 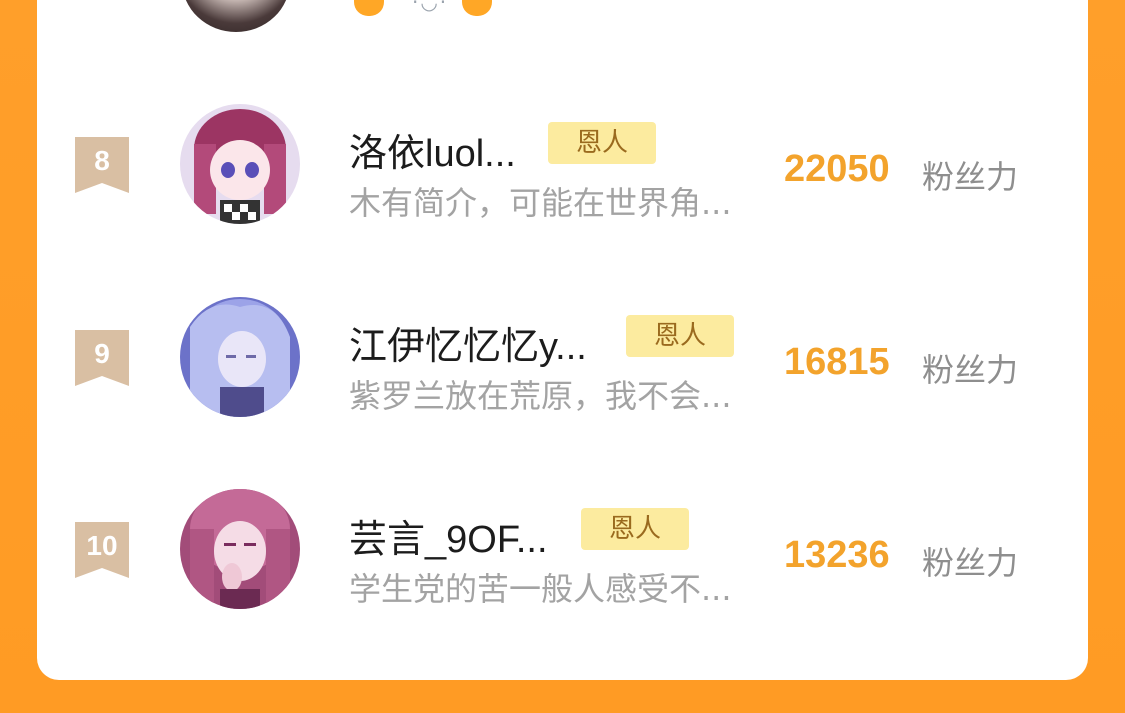 I want to click on fan-power-value: 22050, so click(x=837, y=169).